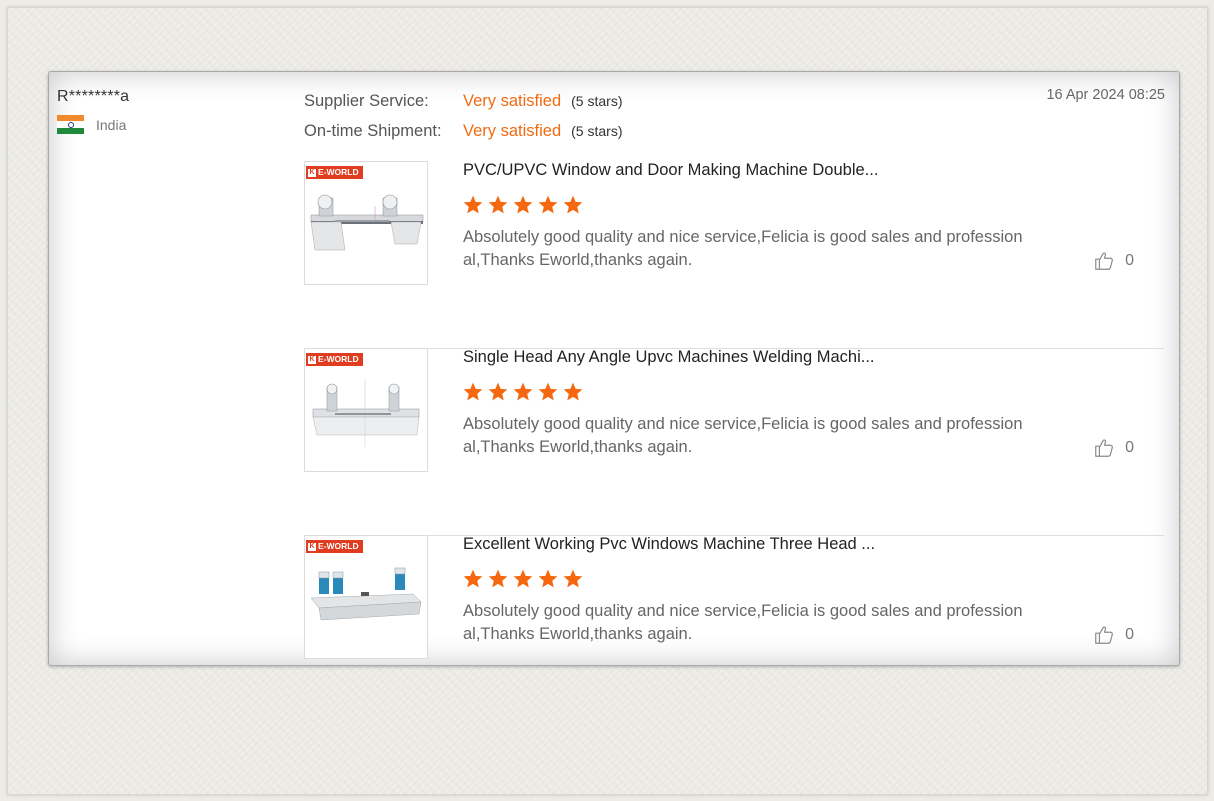  I want to click on reviewer-country: India, so click(93, 124).